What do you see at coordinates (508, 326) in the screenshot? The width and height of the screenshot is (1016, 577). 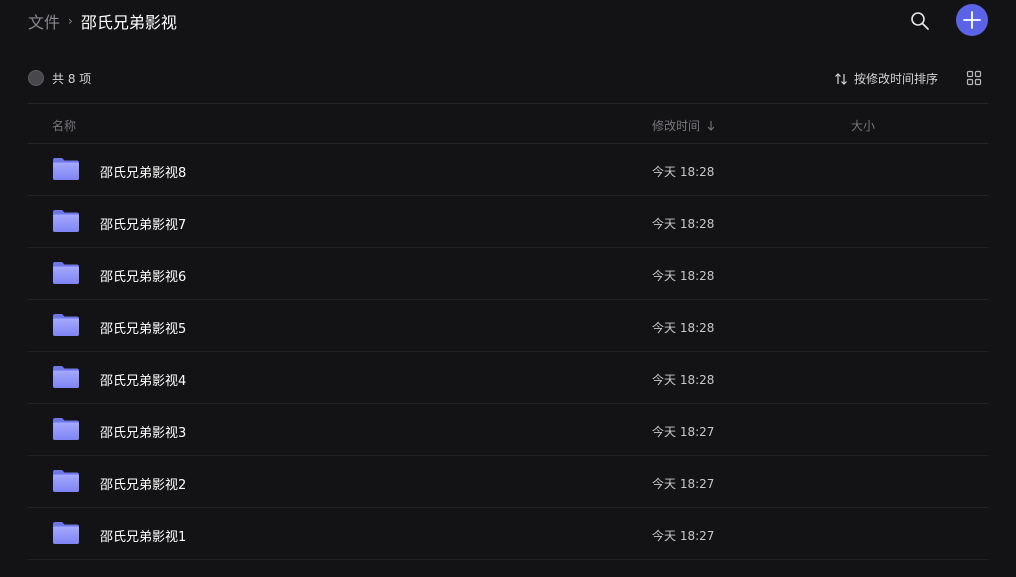 I see `file-row: 邵氏兄弟影视5 今天 18:28` at bounding box center [508, 326].